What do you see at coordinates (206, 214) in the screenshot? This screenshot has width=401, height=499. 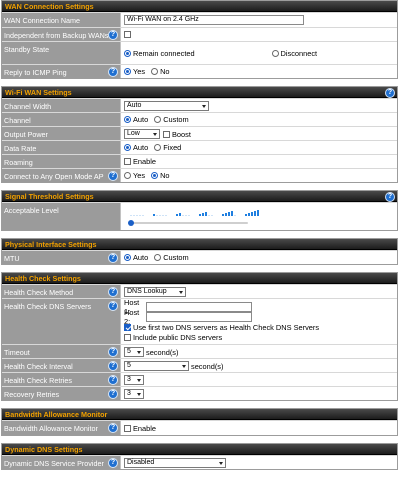 I see `signal-bars-3-icon` at bounding box center [206, 214].